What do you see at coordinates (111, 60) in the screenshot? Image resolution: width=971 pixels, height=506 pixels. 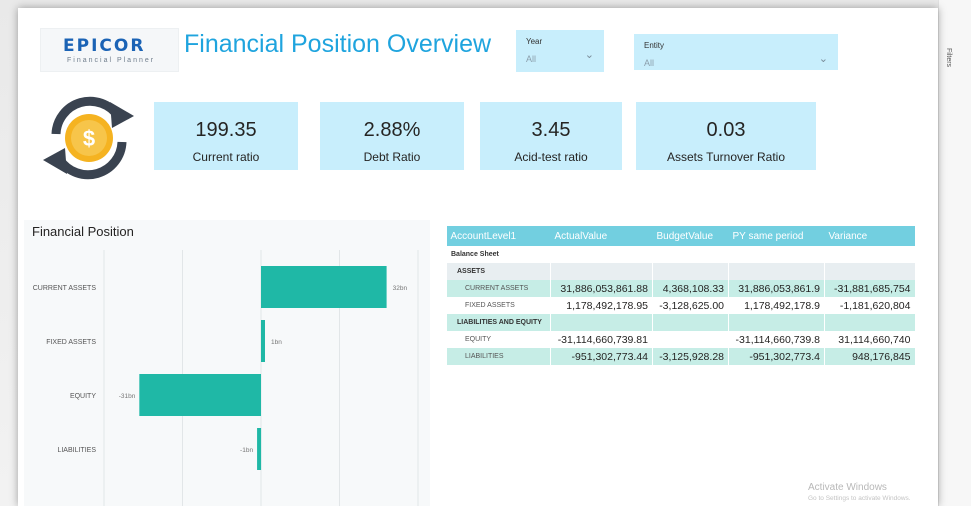 I see `logo-subtitle: Financial Planner` at bounding box center [111, 60].